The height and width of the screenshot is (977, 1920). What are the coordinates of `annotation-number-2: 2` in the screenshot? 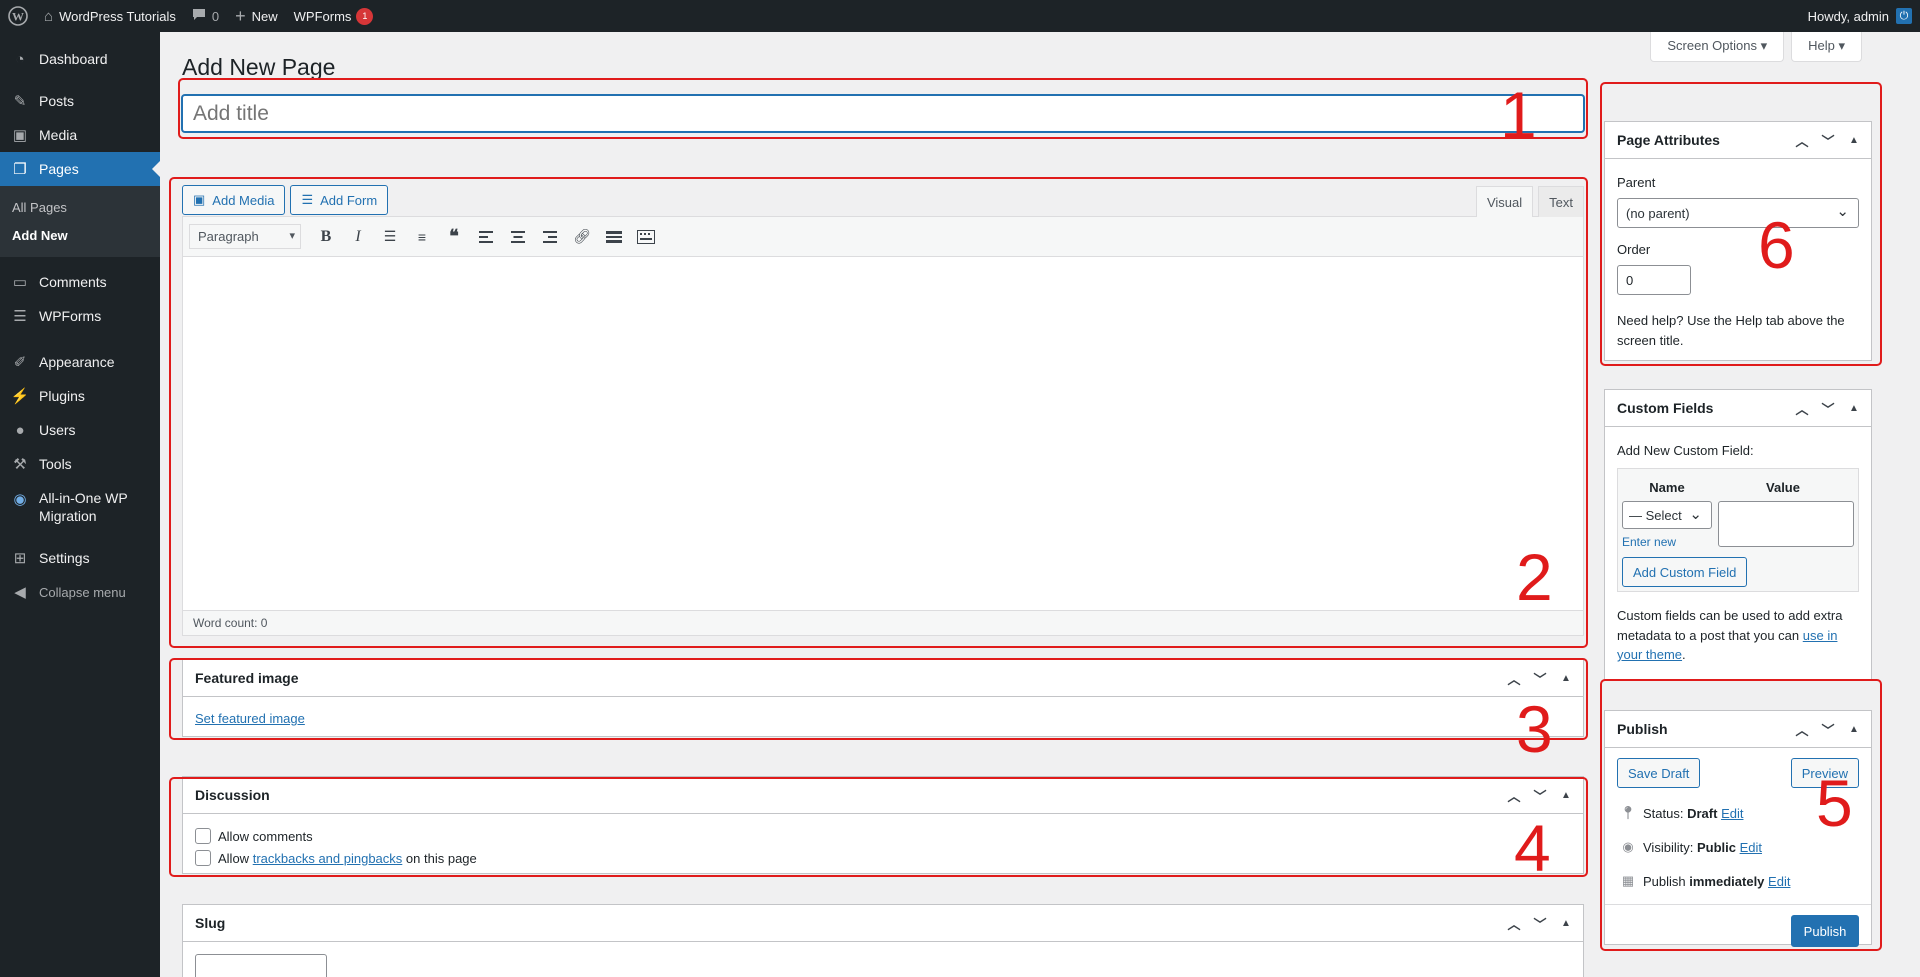 It's located at (1534, 577).